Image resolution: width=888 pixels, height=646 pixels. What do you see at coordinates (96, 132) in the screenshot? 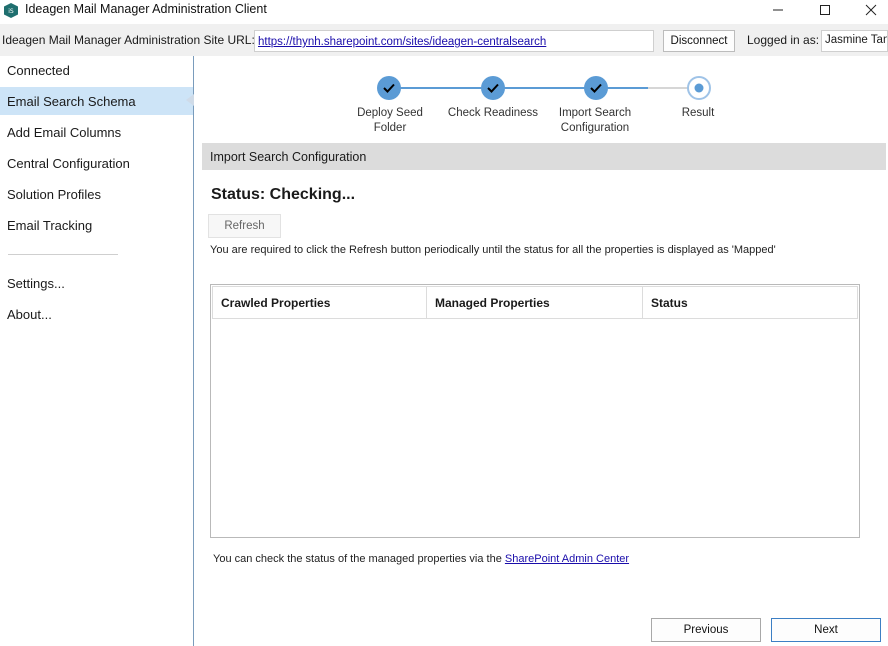
I see `sidebar-item-add-email-columns: Add Email Columns` at bounding box center [96, 132].